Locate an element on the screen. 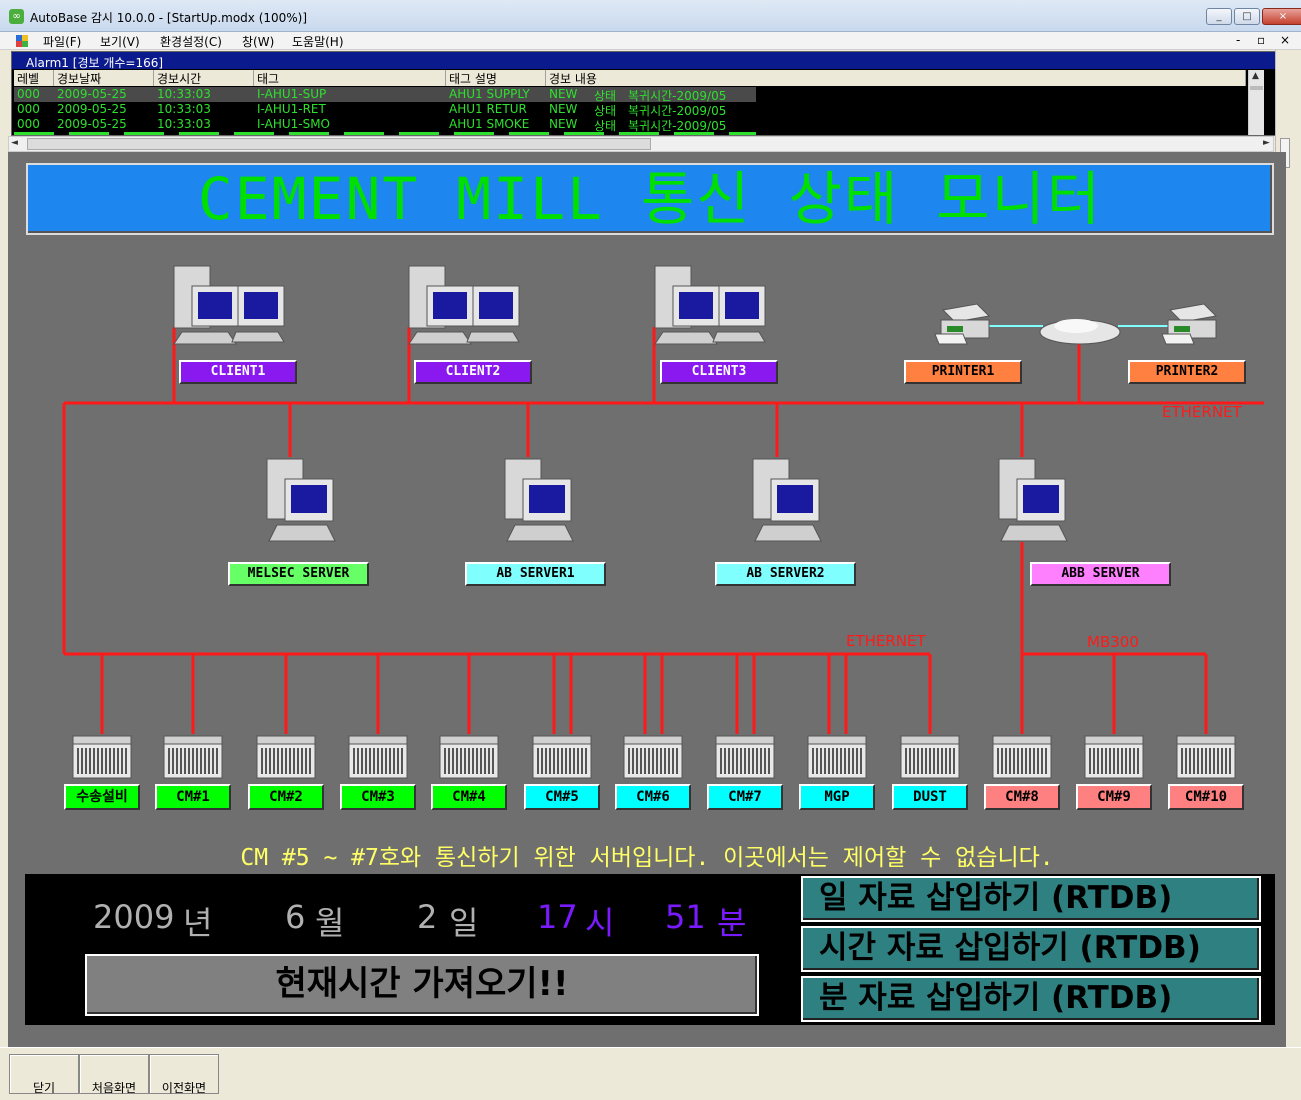 Image resolution: width=1301 pixels, height=1100 pixels. col-time: 경보시간 is located at coordinates (204, 78).